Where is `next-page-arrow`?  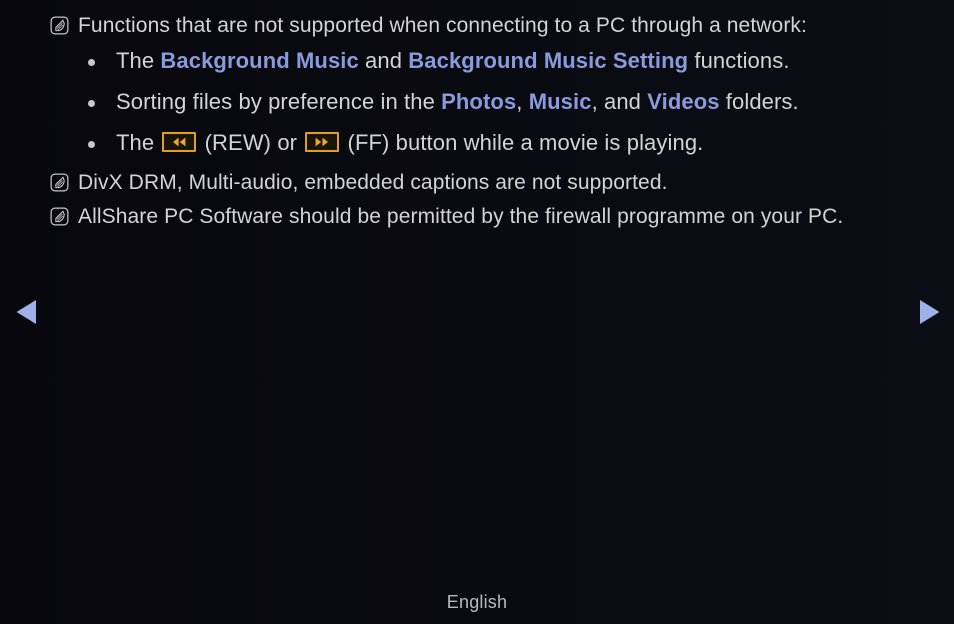
next-page-arrow is located at coordinates (928, 312).